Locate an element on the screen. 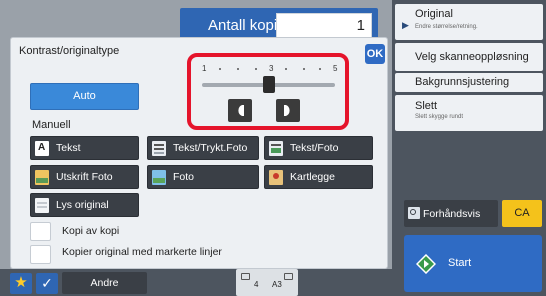 This screenshot has width=546, height=296. menu-item-erase-subtitle: Slett skygge rundt is located at coordinates (439, 117).